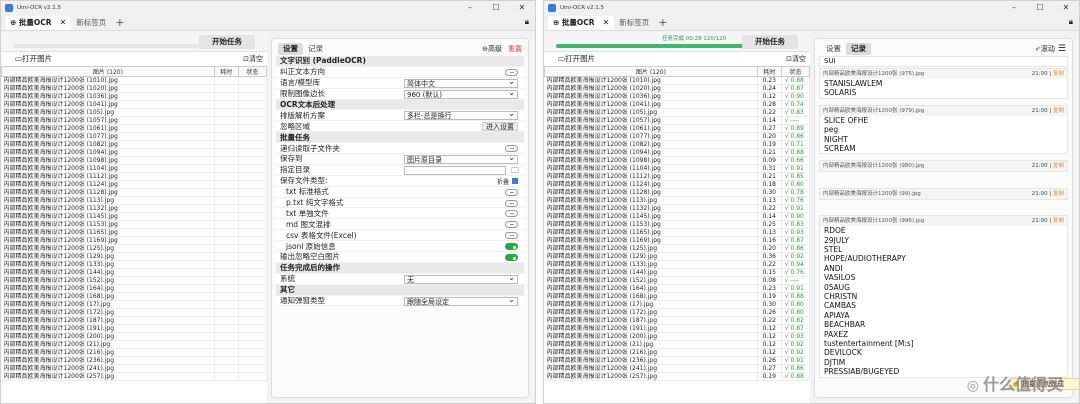  What do you see at coordinates (677, 112) in the screenshot?
I see `table-row: 内部精品欧美海报设计1200张 (105).jpg 0.22 √ 0.83` at bounding box center [677, 112].